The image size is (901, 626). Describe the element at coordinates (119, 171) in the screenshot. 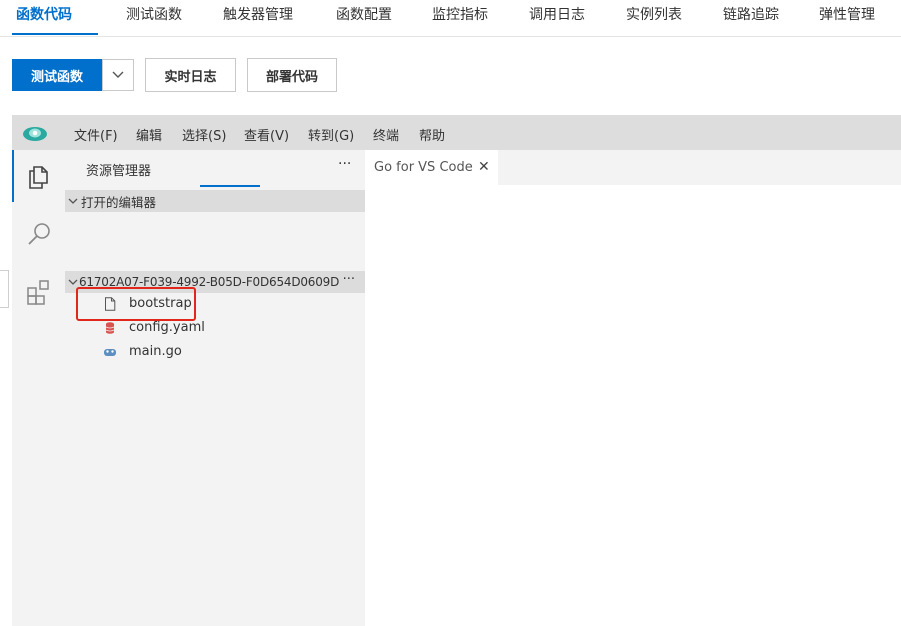

I see `explorer-title: 资源管理器` at that location.